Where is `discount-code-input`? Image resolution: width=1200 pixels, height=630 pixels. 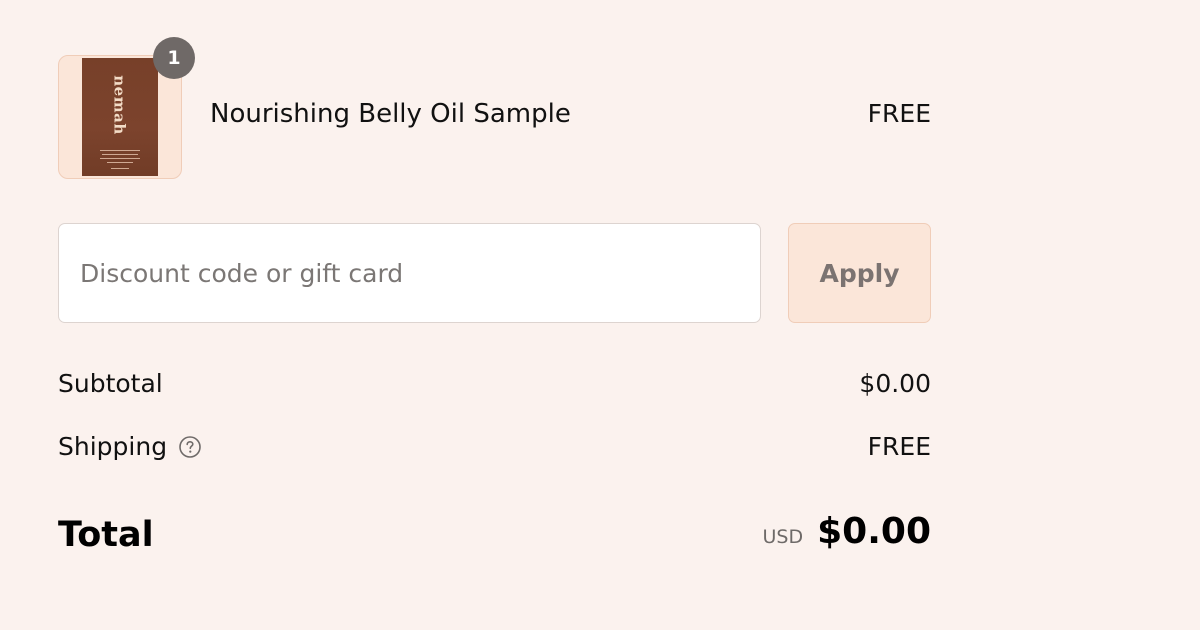 discount-code-input is located at coordinates (409, 273).